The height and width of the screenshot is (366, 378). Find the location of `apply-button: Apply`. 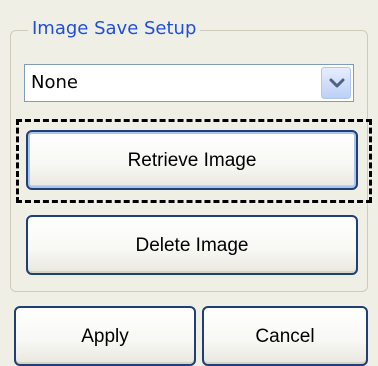

apply-button: Apply is located at coordinates (105, 336).